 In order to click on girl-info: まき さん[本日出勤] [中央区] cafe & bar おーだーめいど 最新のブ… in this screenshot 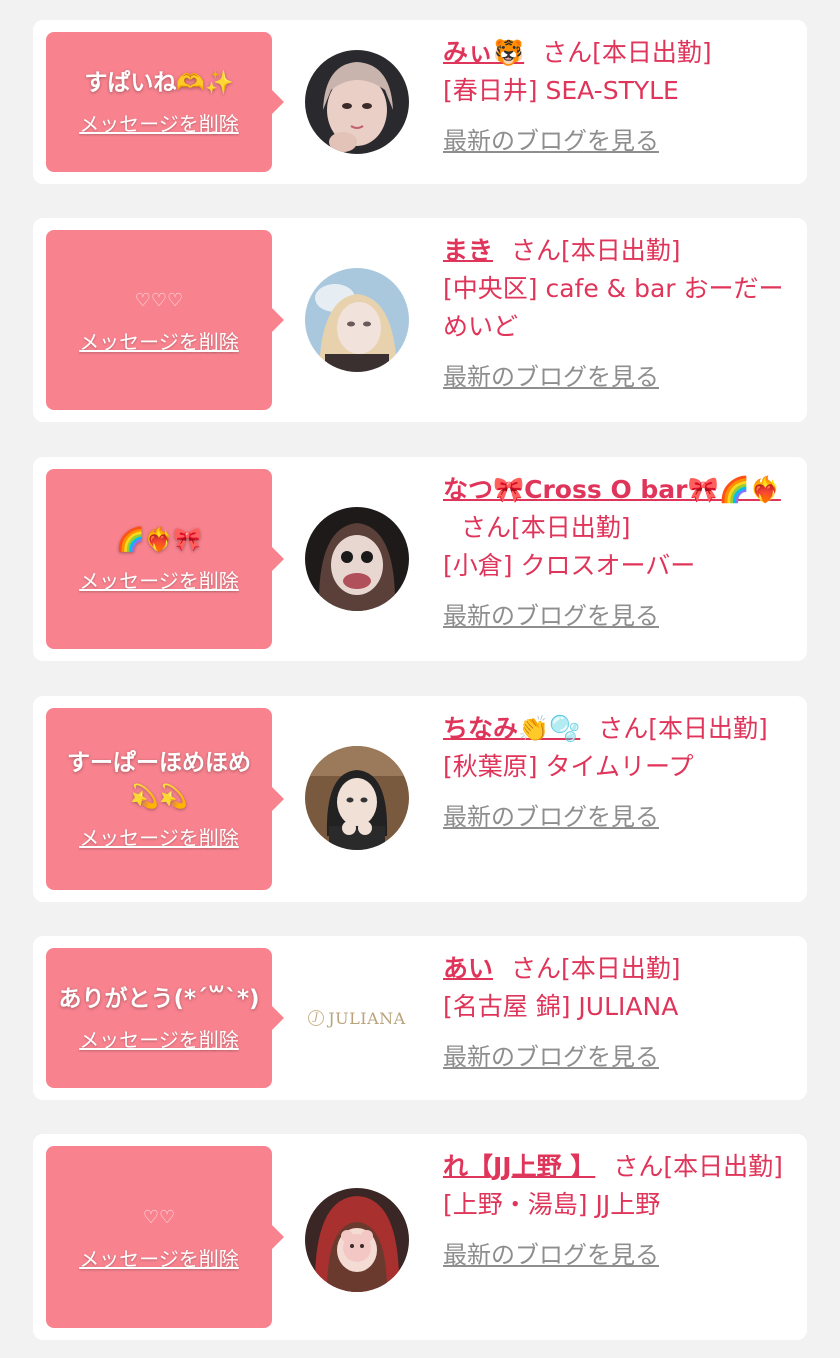, I will do `click(619, 314)`.